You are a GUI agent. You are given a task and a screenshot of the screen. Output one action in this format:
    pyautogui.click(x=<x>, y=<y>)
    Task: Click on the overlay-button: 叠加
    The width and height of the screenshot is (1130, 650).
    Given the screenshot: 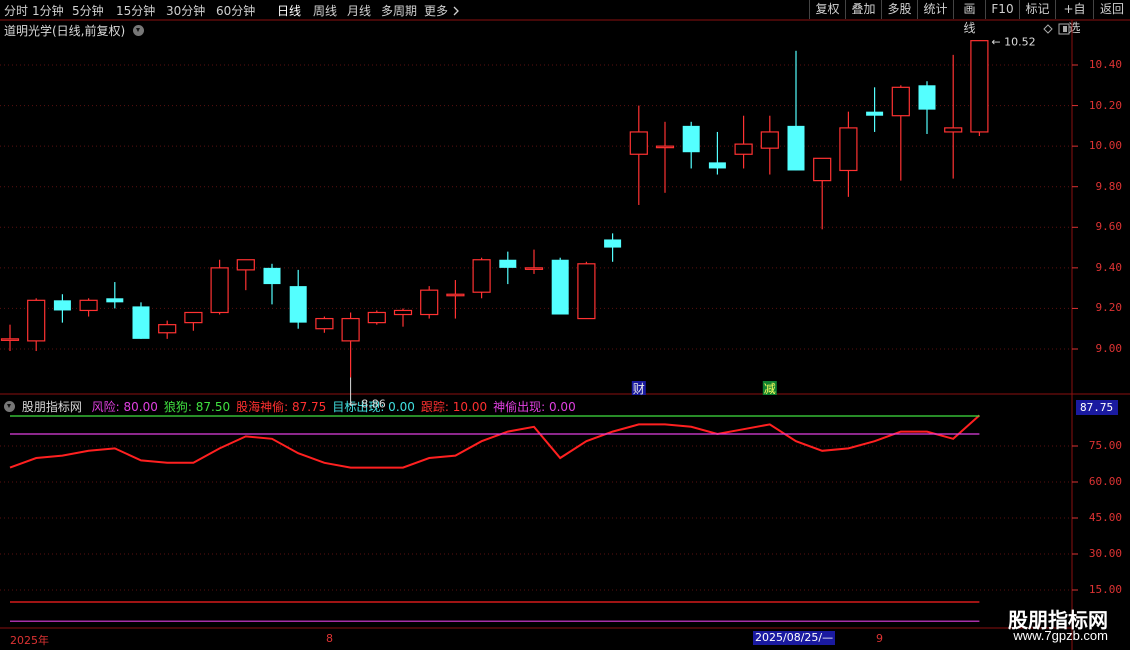 What is the action you would take?
    pyautogui.click(x=863, y=9)
    